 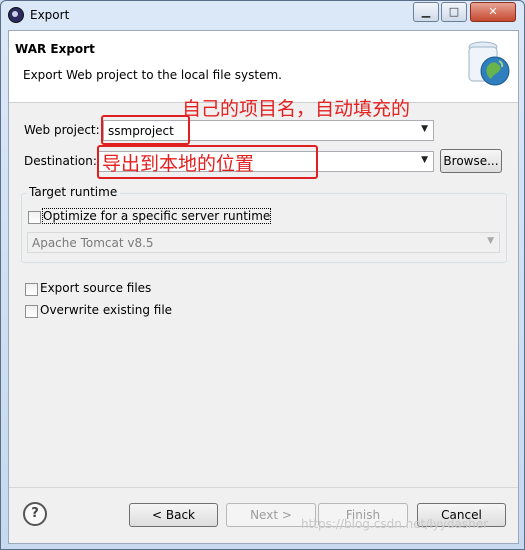 I want to click on overwrite-checkbox, so click(x=31, y=311).